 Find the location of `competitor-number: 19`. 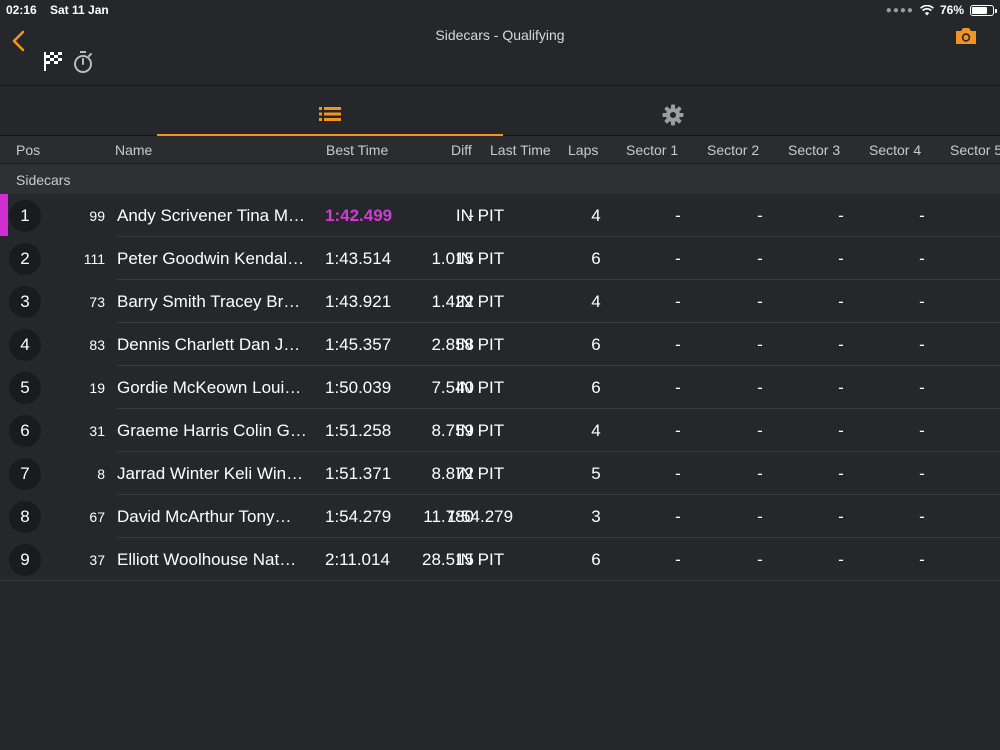

competitor-number: 19 is located at coordinates (97, 388).